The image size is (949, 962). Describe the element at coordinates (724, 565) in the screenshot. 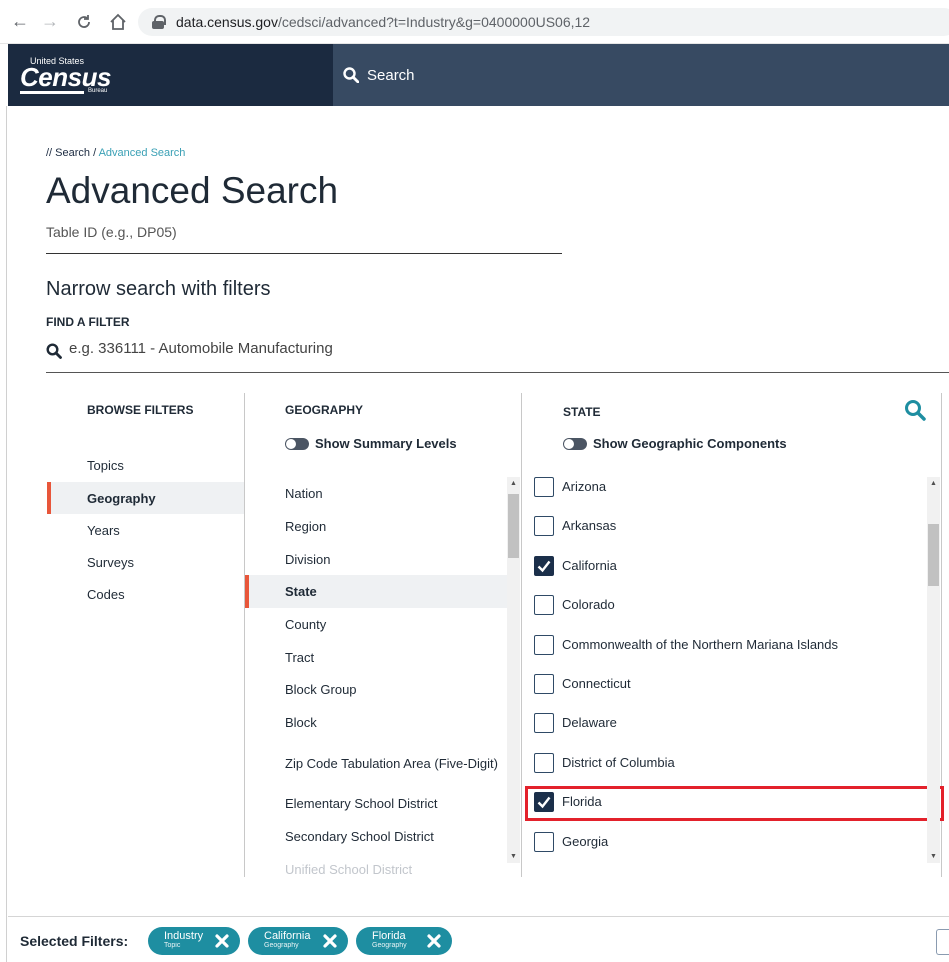

I see `state-item-california: California` at that location.